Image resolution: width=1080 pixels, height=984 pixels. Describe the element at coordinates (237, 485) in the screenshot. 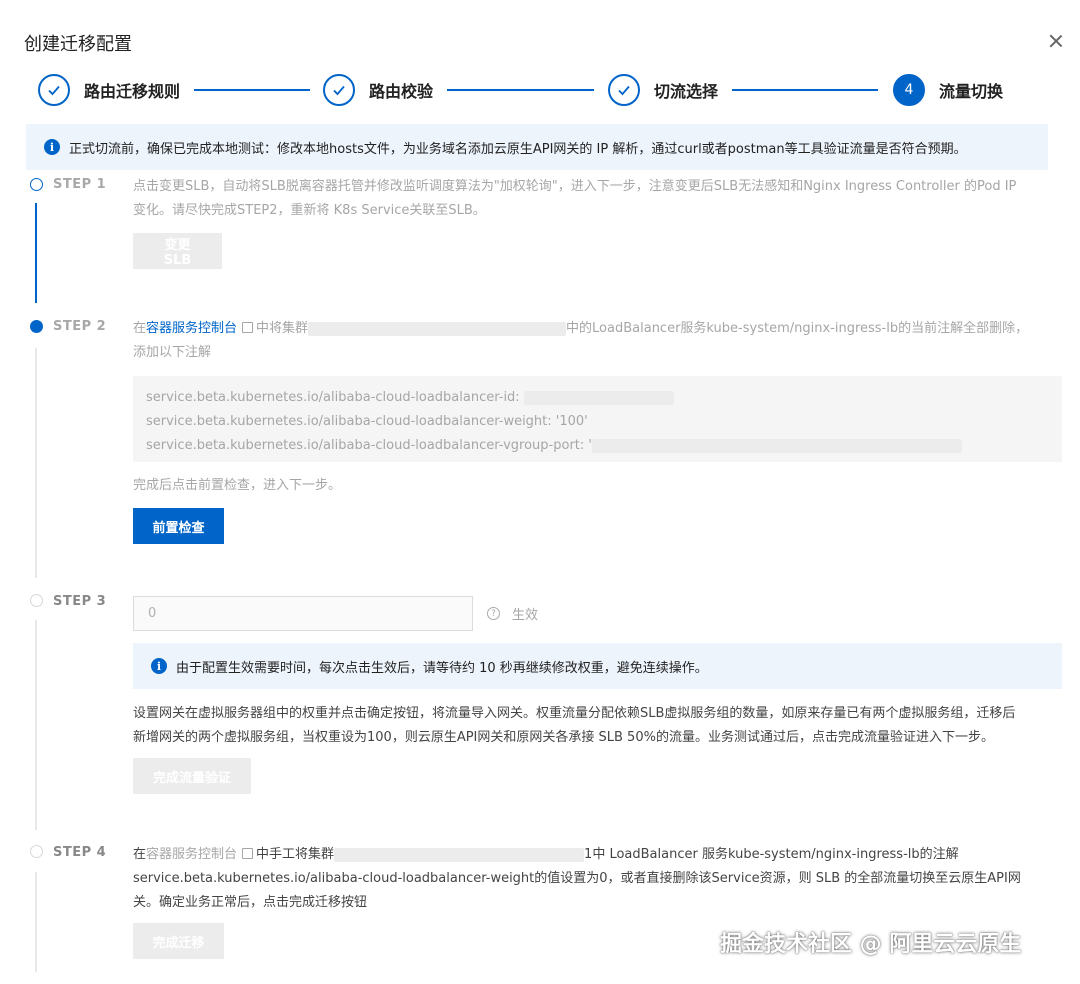

I see `step-2-after-text: 完成后点击前置检查，进入下一步。` at that location.